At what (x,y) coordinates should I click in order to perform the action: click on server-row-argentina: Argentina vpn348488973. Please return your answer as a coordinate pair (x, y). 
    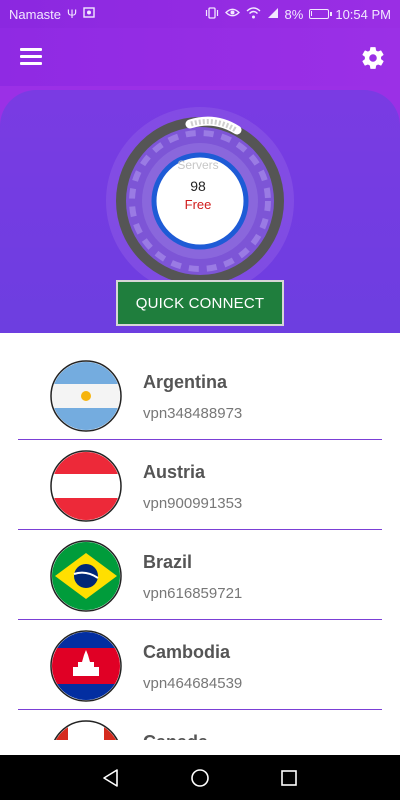
    Looking at the image, I should click on (200, 386).